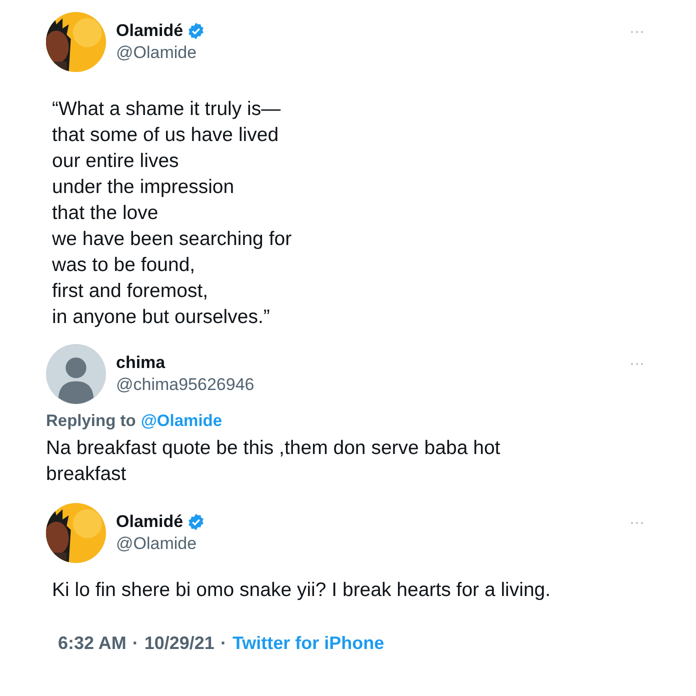 The height and width of the screenshot is (696, 696). What do you see at coordinates (172, 213) in the screenshot?
I see `tweet-text: “What a shame it truly is— that some of us have lived our entire lives under the impression that the love we have been searching for was to be found, first and foremost, in anyone but ourselves.”` at bounding box center [172, 213].